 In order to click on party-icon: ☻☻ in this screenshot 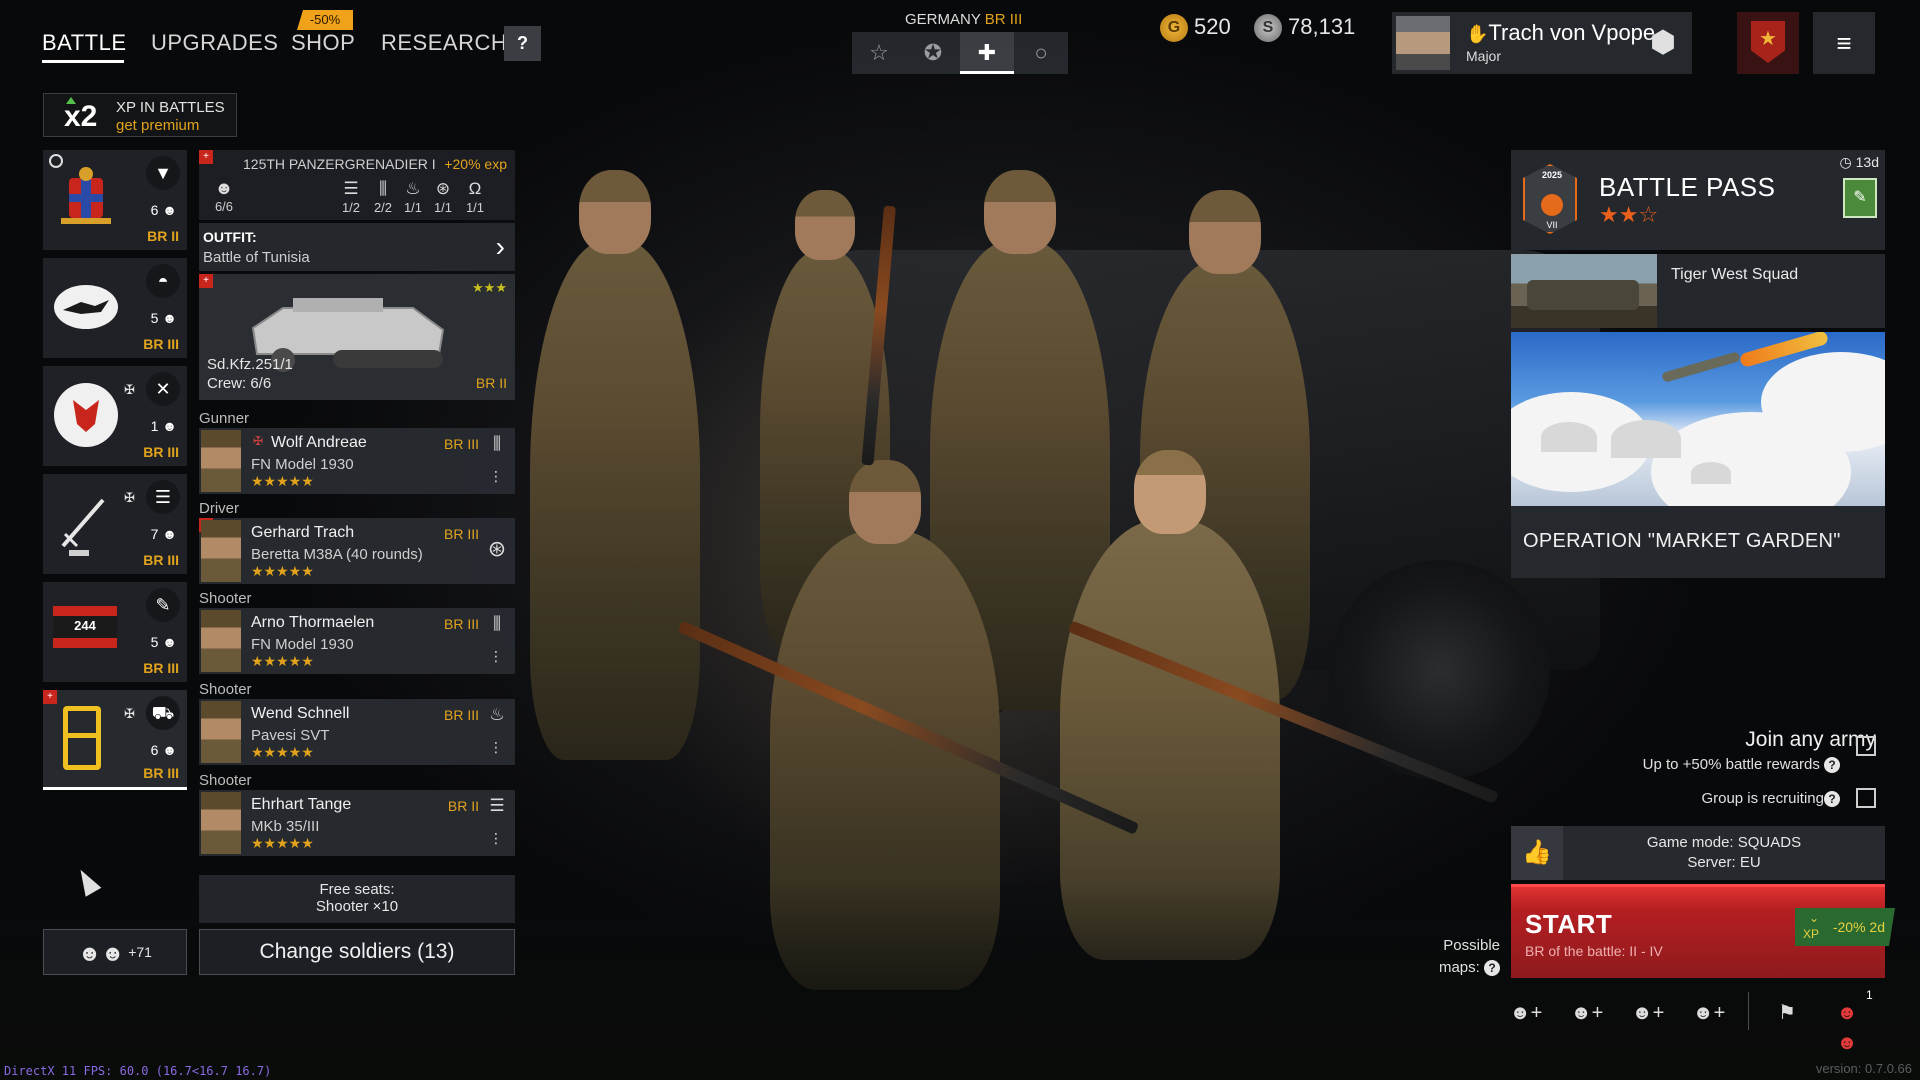, I will do `click(1847, 1026)`.